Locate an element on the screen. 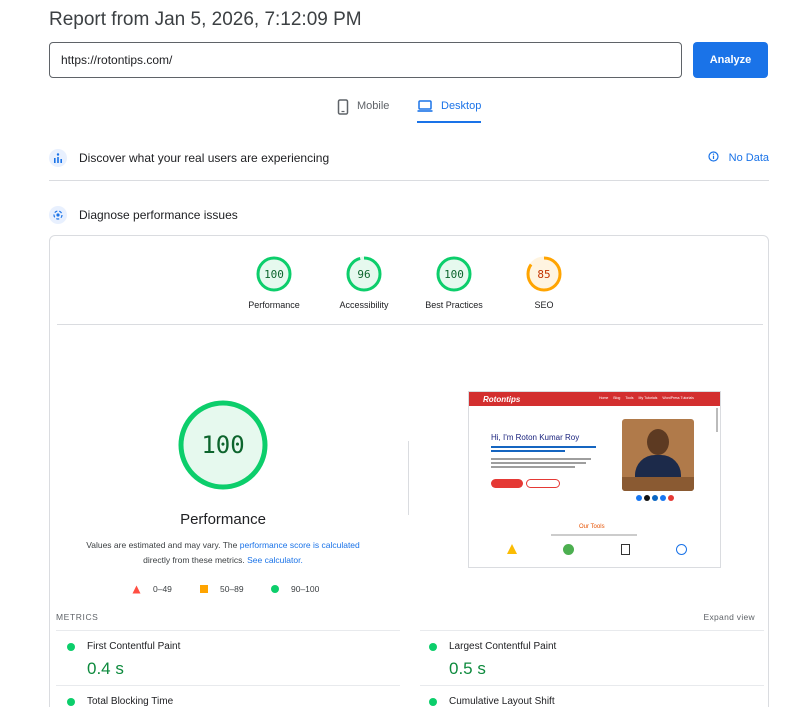 The width and height of the screenshot is (795, 707). screenshot-logo: Rotontips is located at coordinates (502, 399).